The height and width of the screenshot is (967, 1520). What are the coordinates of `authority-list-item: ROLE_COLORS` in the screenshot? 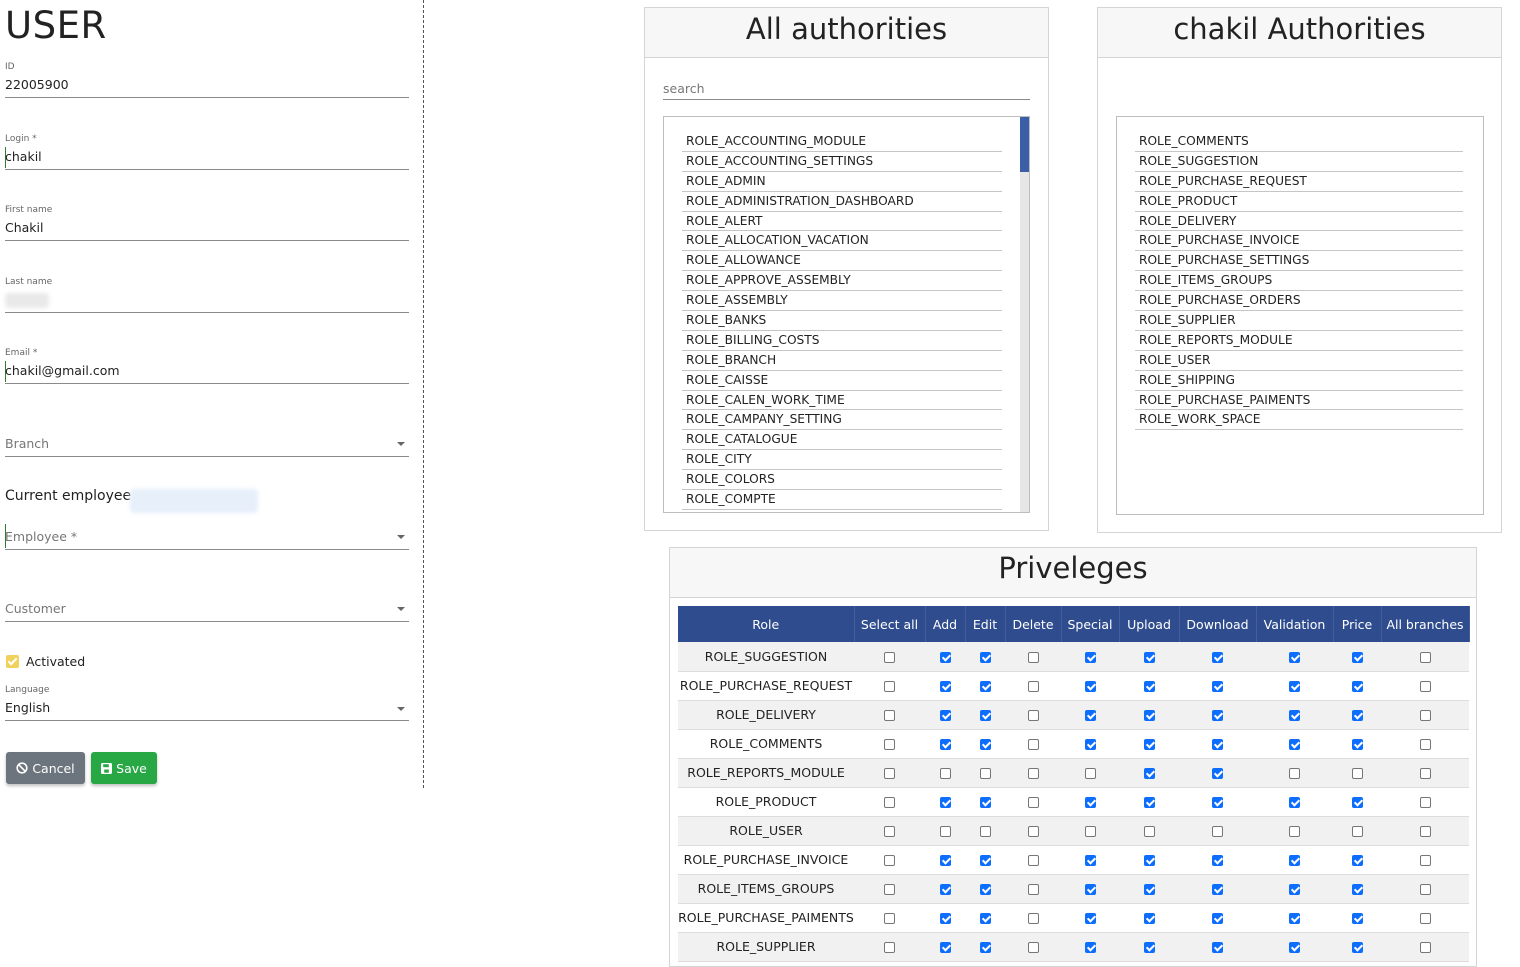 It's located at (842, 480).